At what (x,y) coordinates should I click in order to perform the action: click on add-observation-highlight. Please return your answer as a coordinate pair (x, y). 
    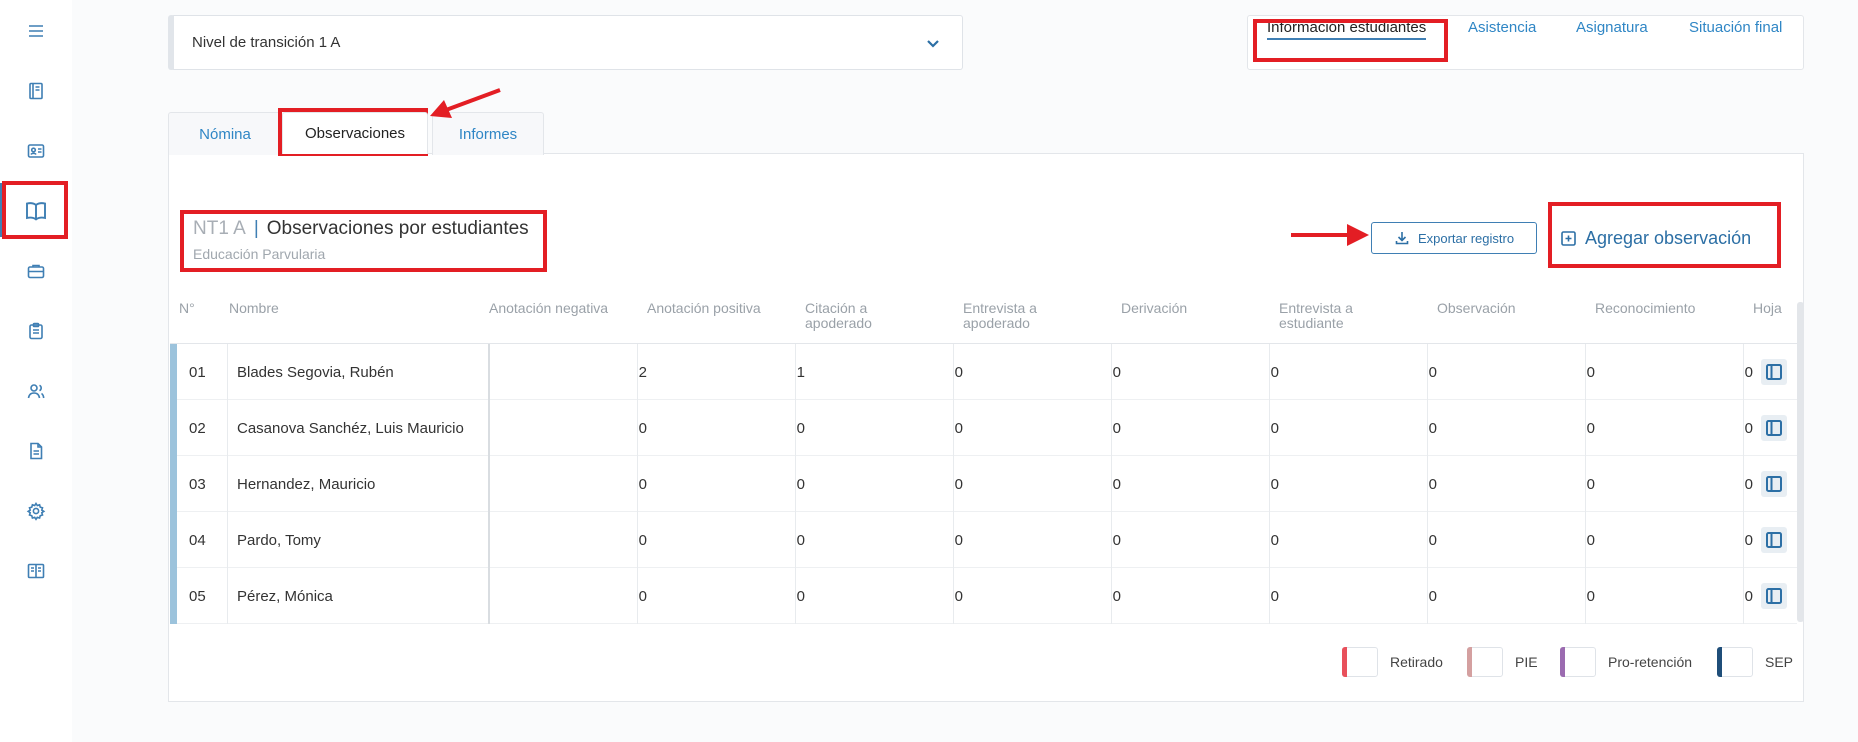
    Looking at the image, I should click on (1664, 235).